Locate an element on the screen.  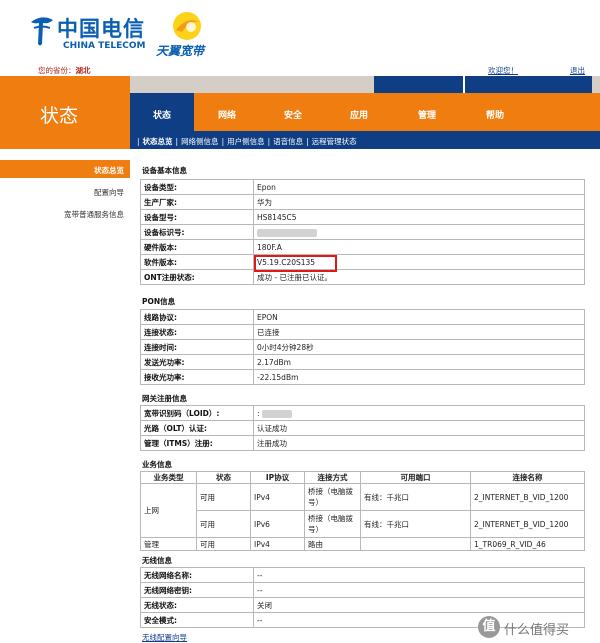
connection-status-value: 已连接 is located at coordinates (419, 332).